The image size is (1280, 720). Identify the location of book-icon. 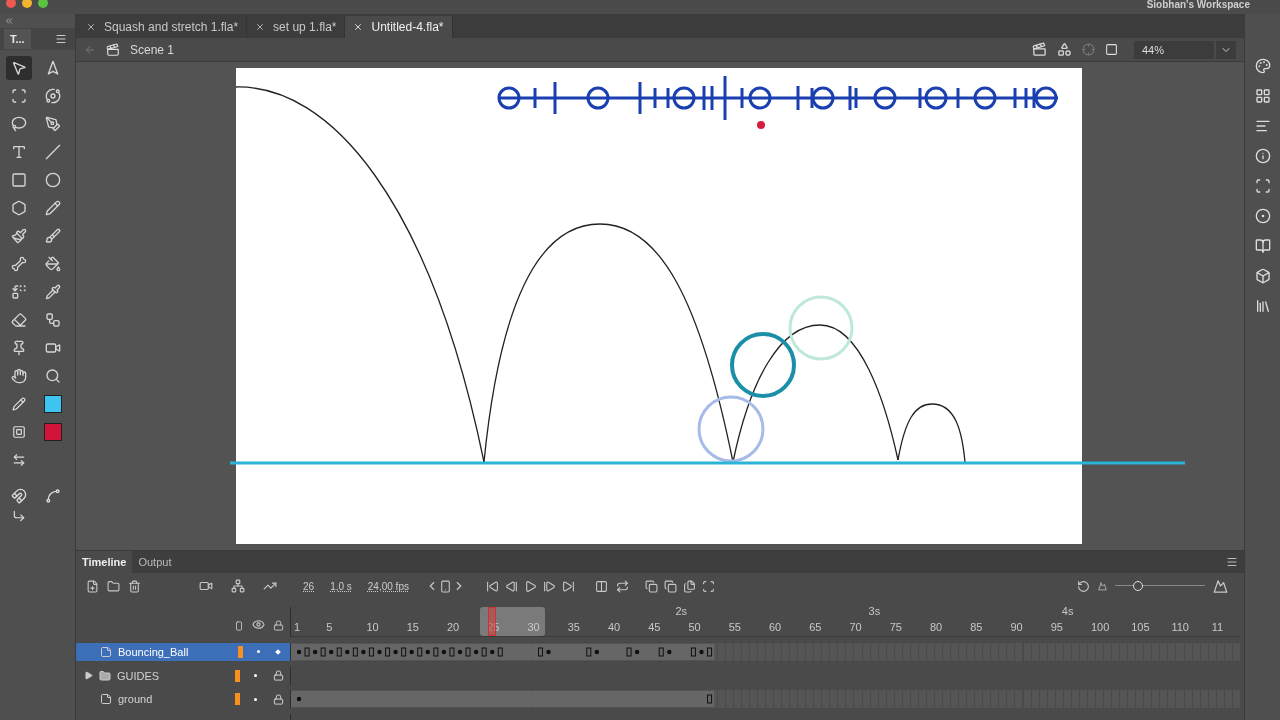
(1262, 246).